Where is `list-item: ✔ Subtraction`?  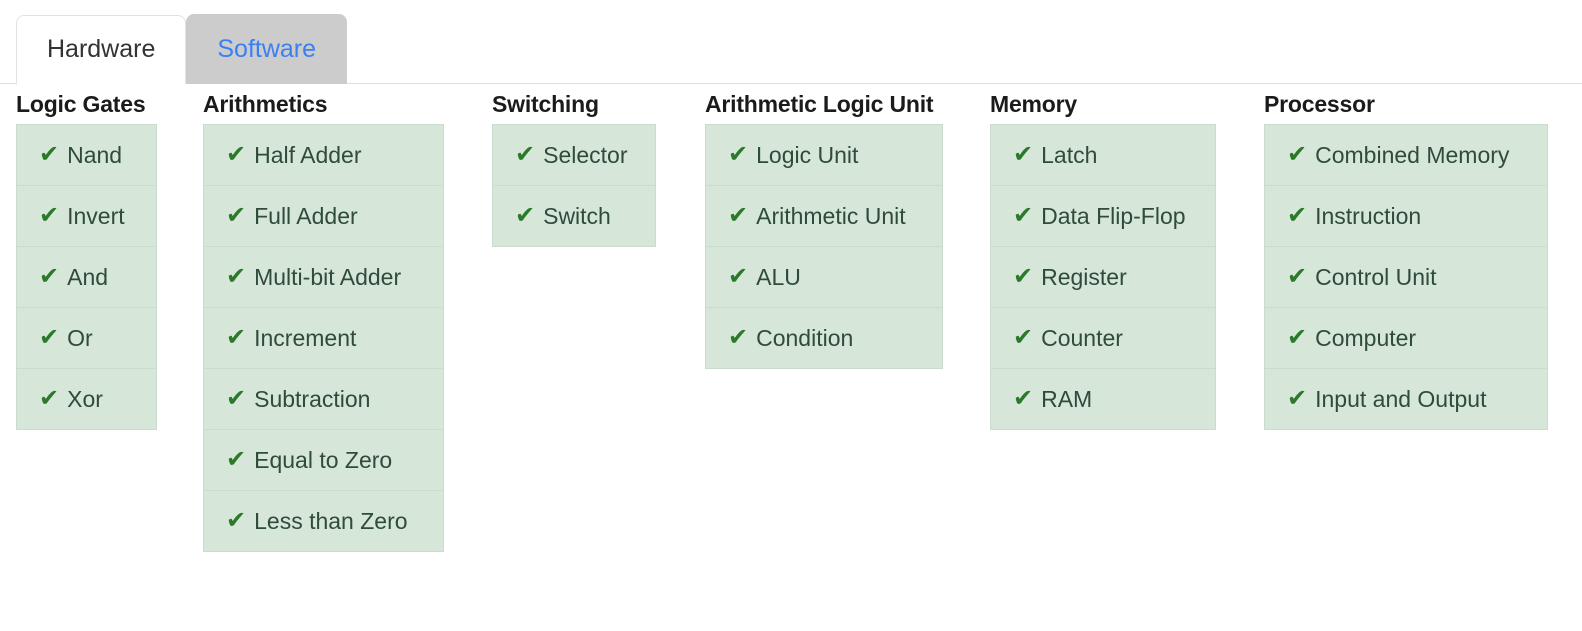 list-item: ✔ Subtraction is located at coordinates (323, 399).